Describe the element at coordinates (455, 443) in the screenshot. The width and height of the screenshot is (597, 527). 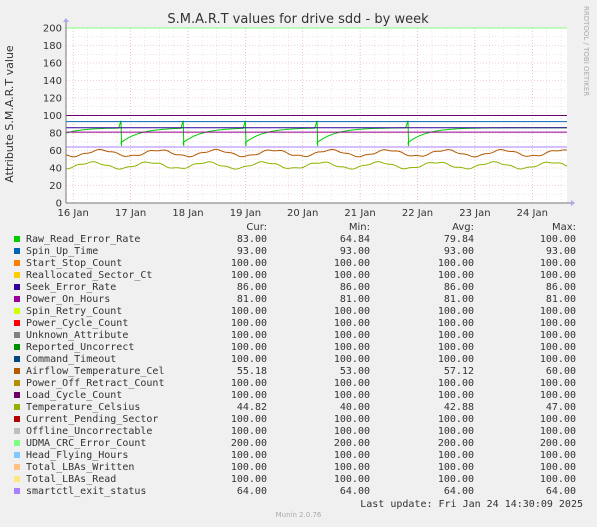
I see `legend-avg: 200.00` at that location.